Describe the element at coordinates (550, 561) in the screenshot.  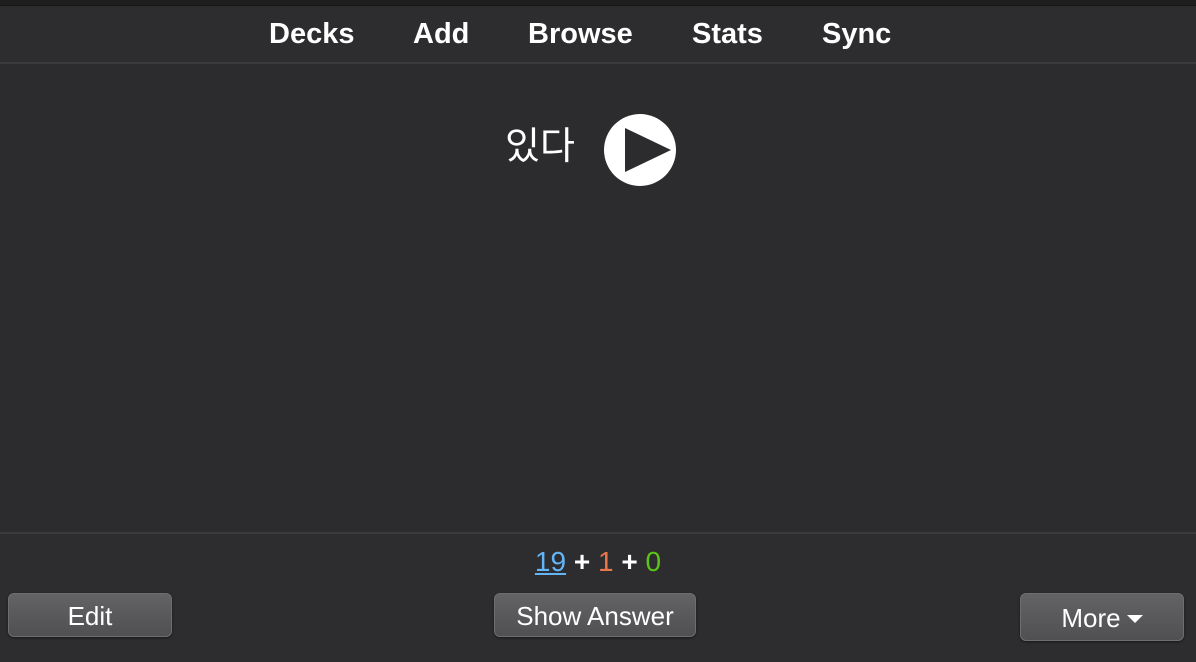
I see `new-count: 19` at that location.